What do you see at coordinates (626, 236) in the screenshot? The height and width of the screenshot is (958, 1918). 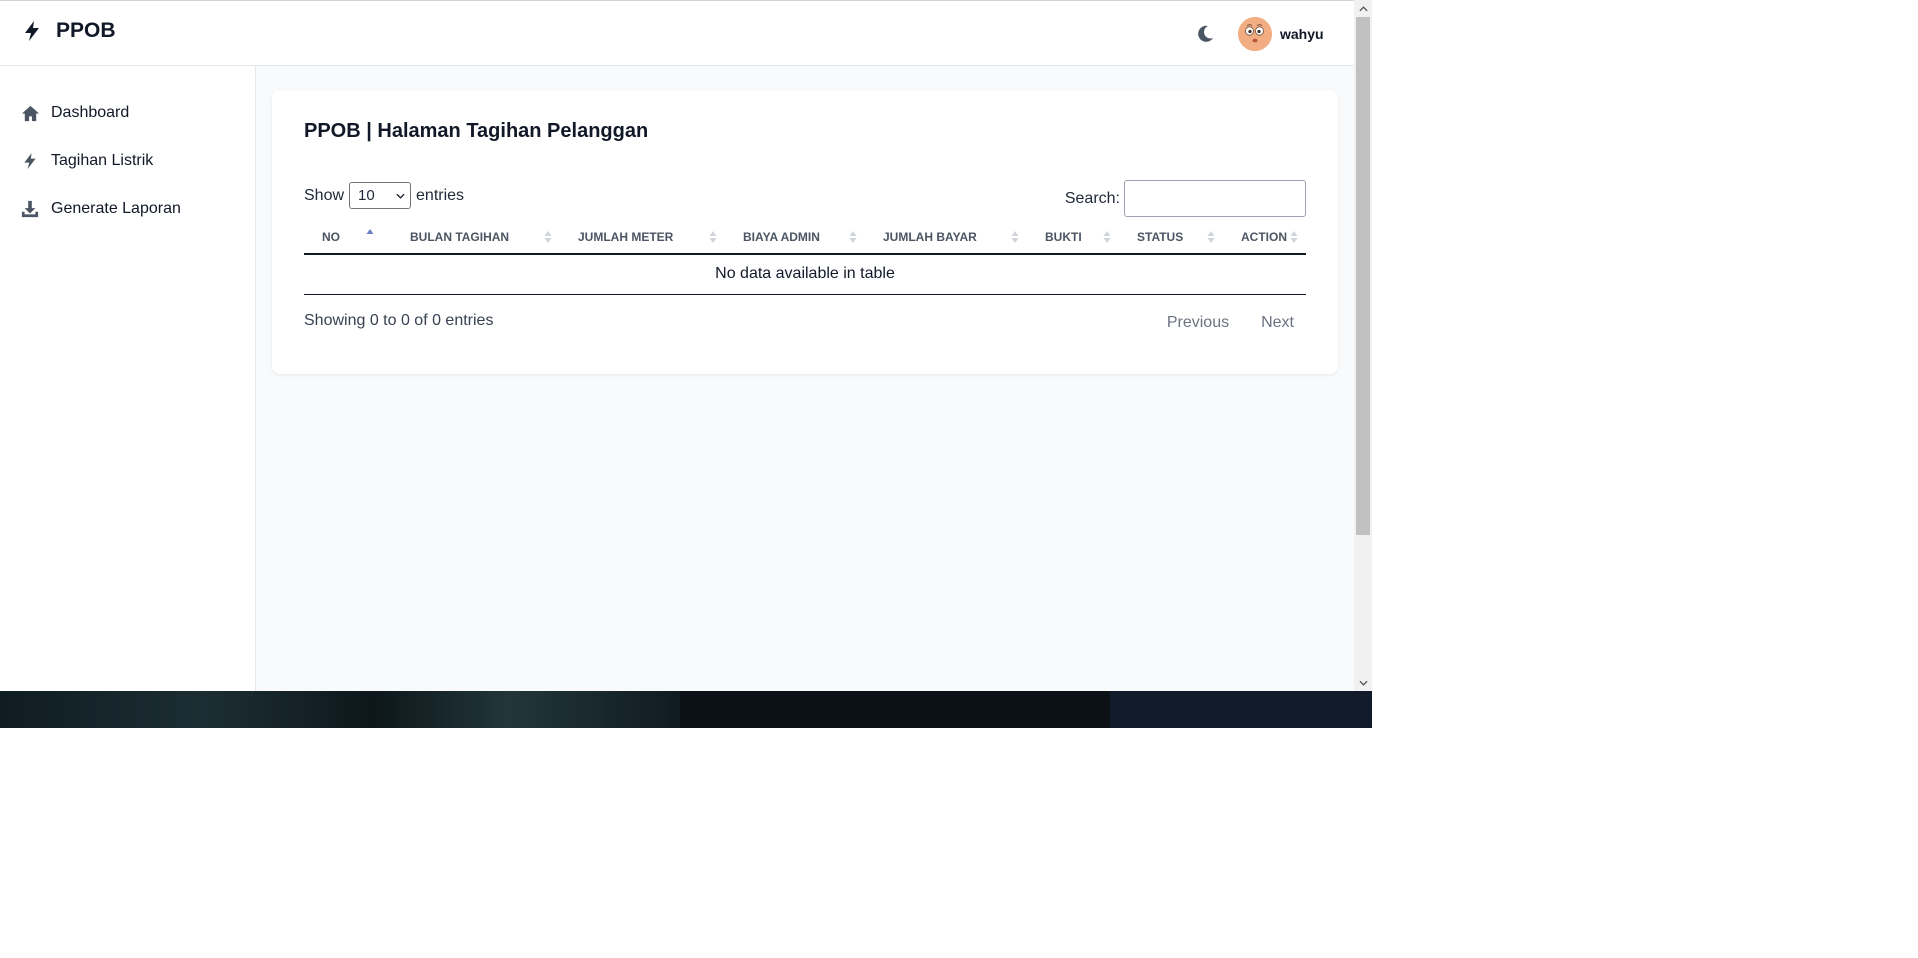 I see `column-header-label: JUMLAH METER` at bounding box center [626, 236].